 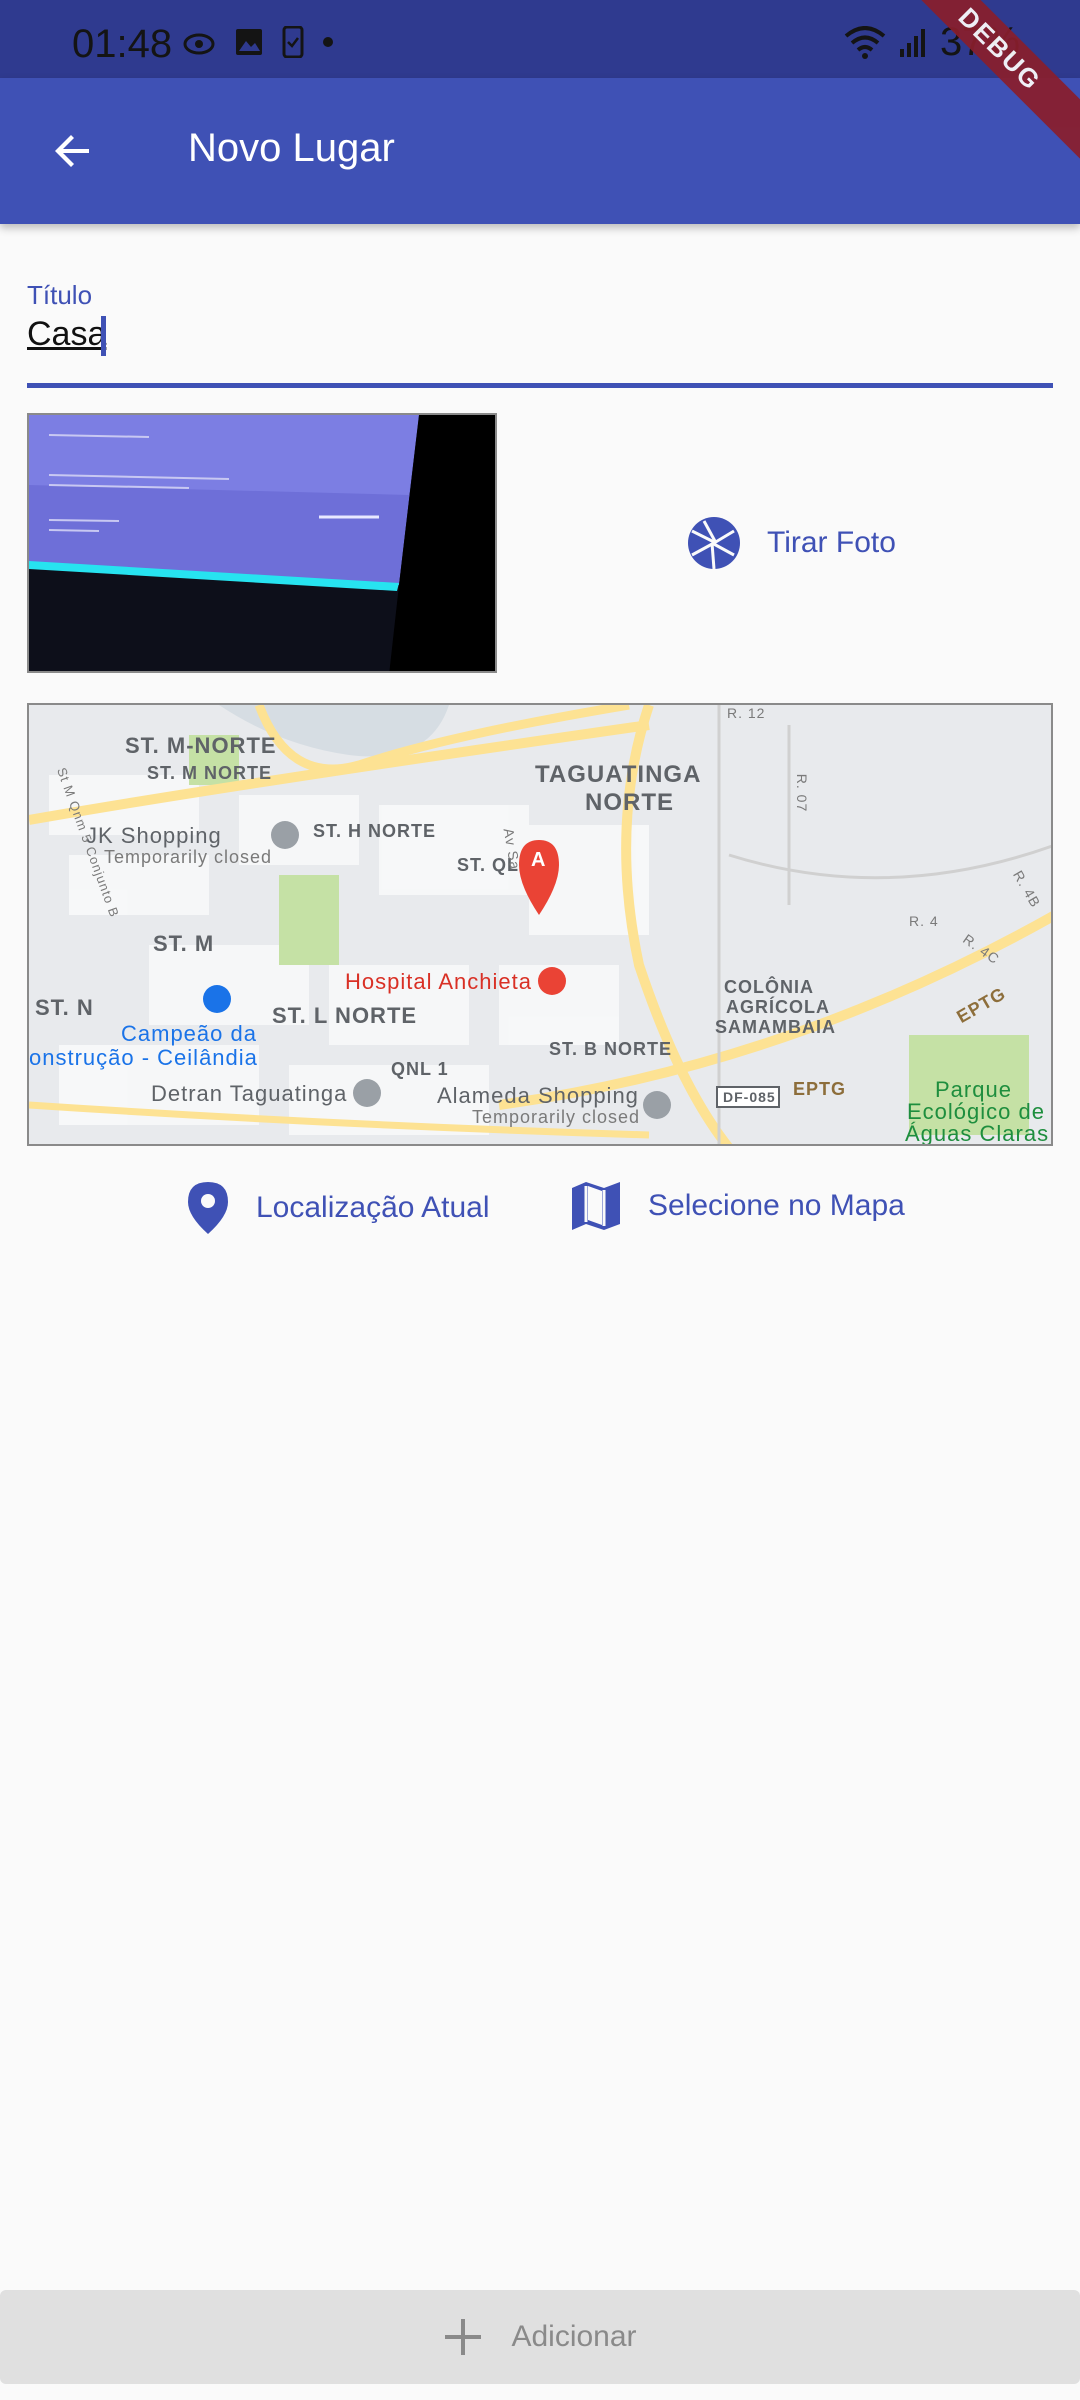 I want to click on location-pin-icon, so click(x=208, y=1208).